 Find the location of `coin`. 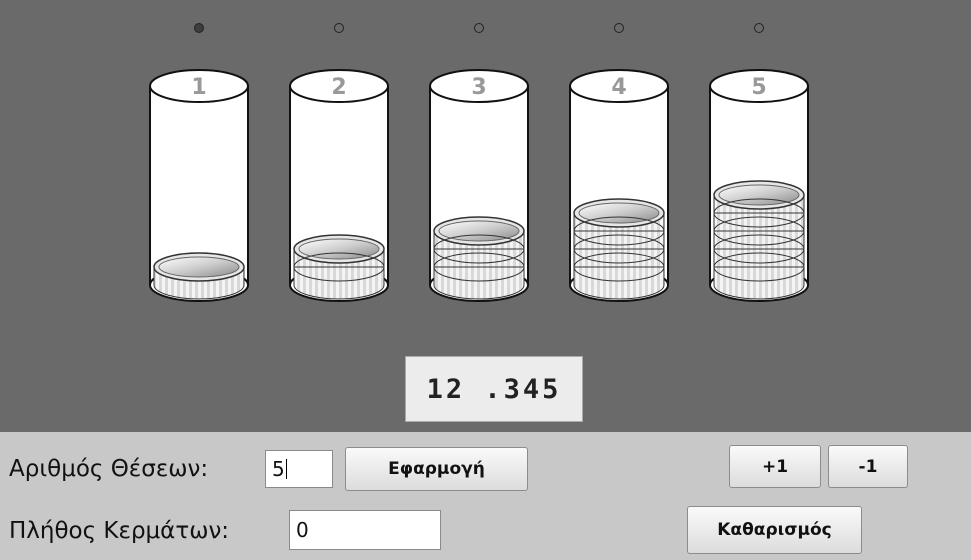

coin is located at coordinates (199, 276).